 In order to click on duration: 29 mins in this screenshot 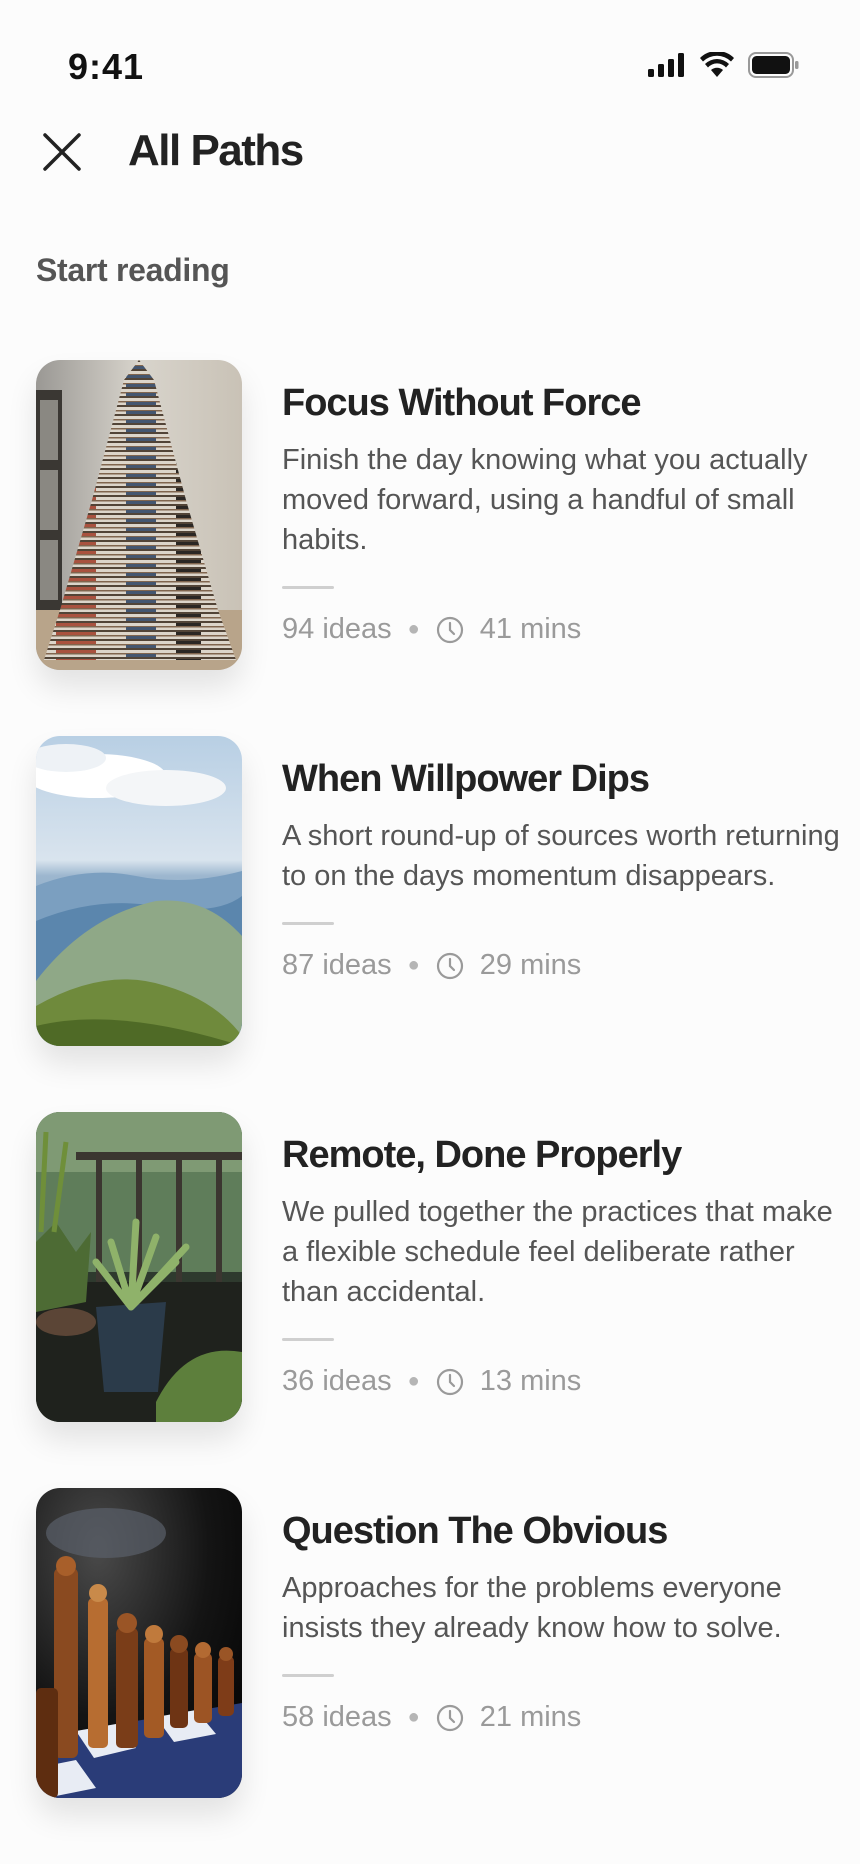, I will do `click(530, 965)`.